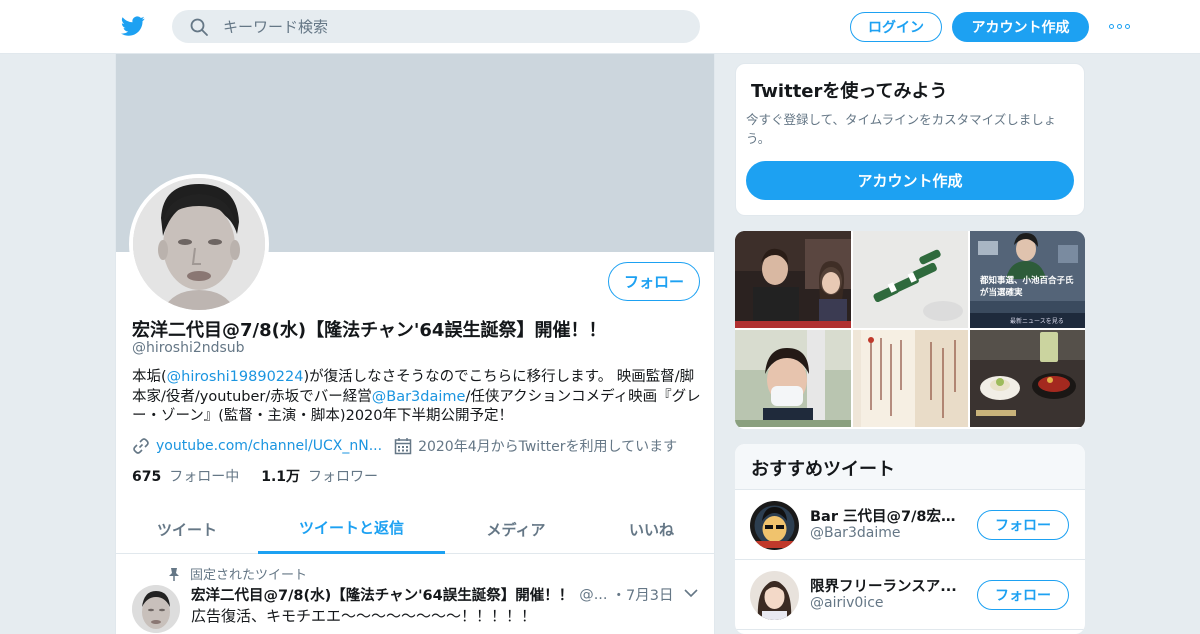 The image size is (1200, 634). What do you see at coordinates (910, 180) in the screenshot?
I see `signup-card-button: アカウント作成` at bounding box center [910, 180].